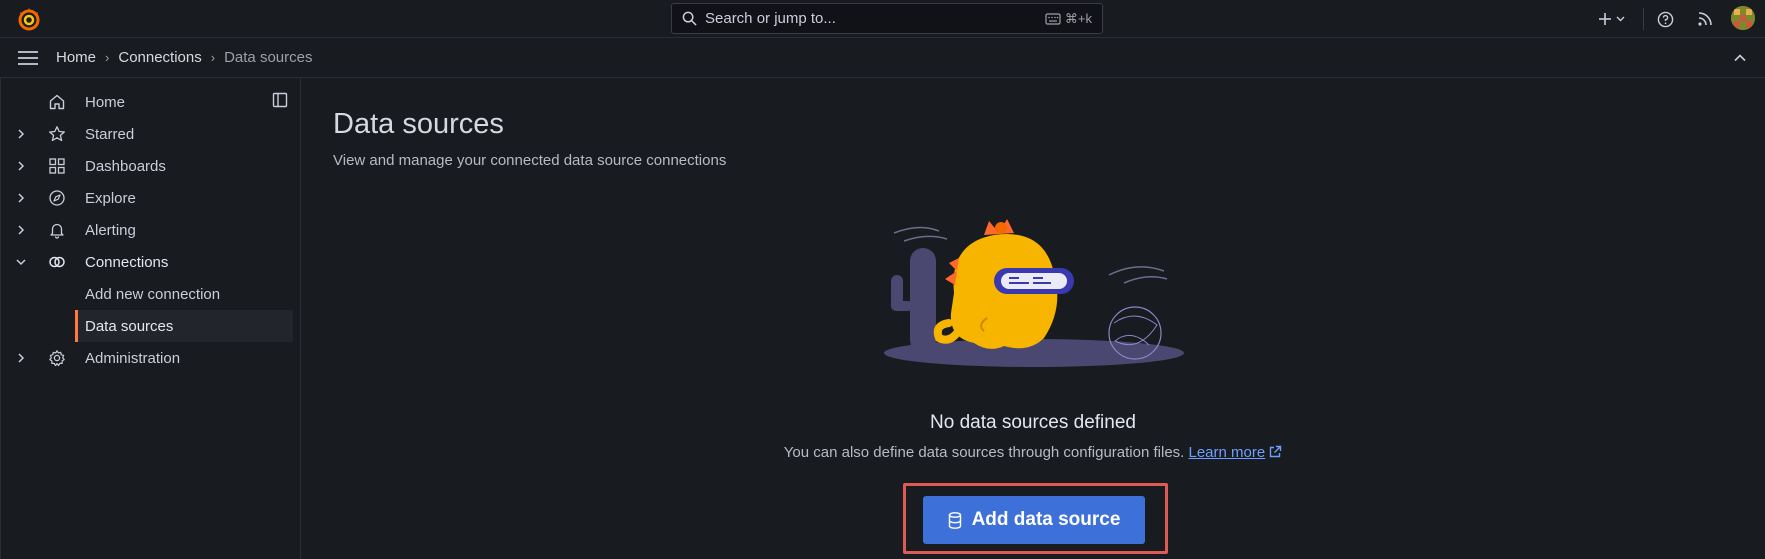  Describe the element at coordinates (418, 124) in the screenshot. I see `page-title: Data sources` at that location.